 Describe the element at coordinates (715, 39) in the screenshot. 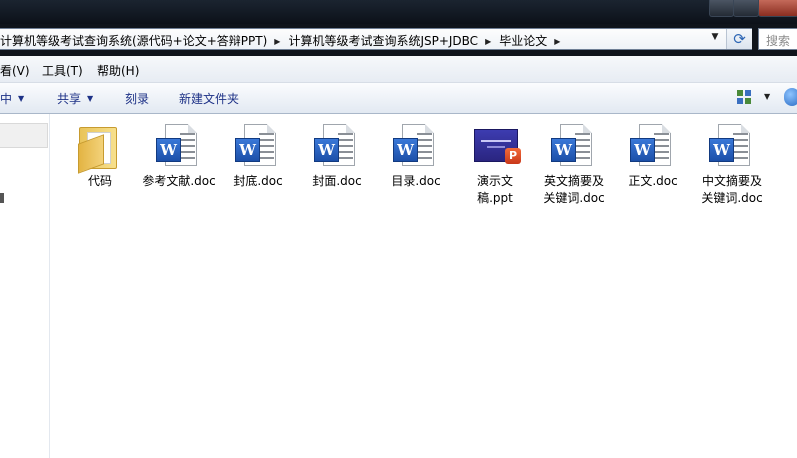

I see `address-history-dropdown-icon: ▼` at that location.